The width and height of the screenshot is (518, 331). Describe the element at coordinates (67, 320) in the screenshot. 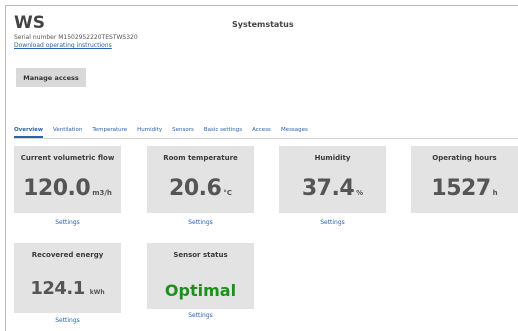

I see `recovered-energy-settings-link: Settings` at that location.